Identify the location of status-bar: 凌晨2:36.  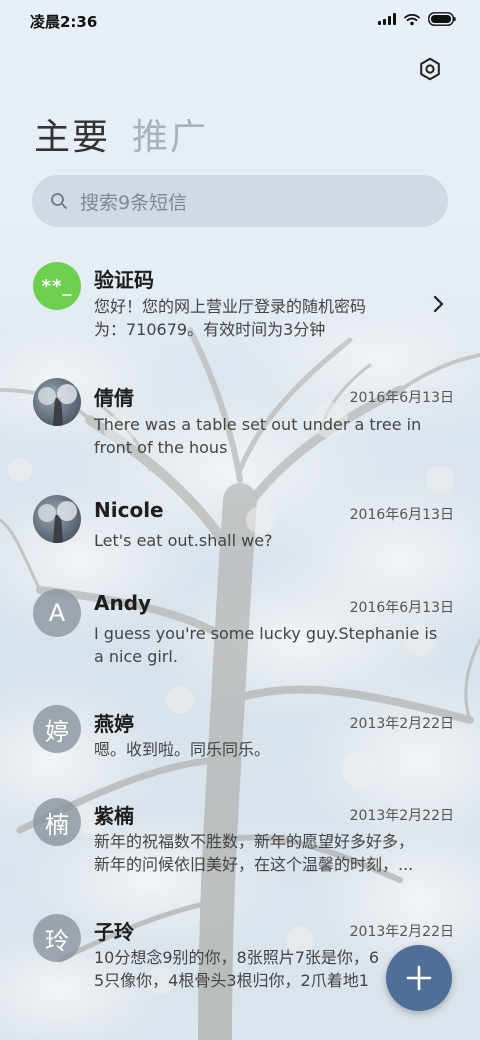
(240, 21).